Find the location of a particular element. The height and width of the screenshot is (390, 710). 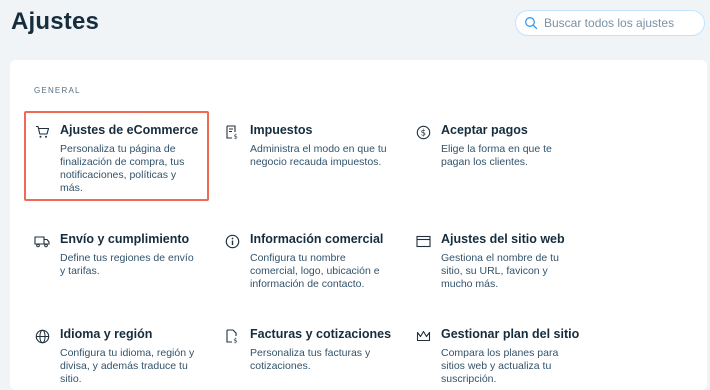

dollar-circle-icon: $ is located at coordinates (423, 132).